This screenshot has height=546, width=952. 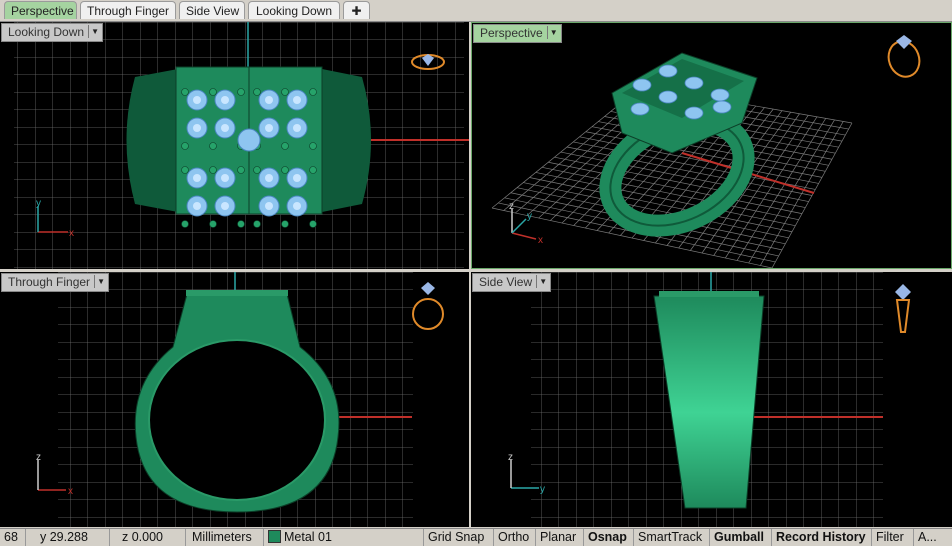 What do you see at coordinates (52, 32) in the screenshot?
I see `viewport-label-looking-down: Looking Down ▼` at bounding box center [52, 32].